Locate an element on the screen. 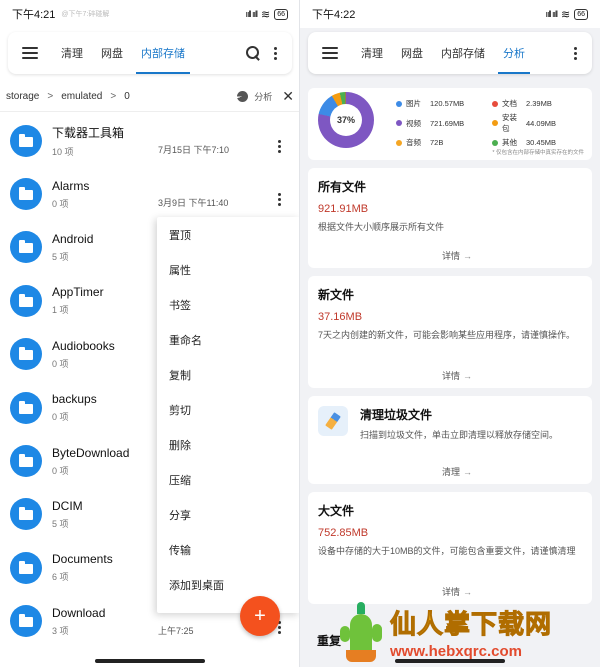 Image resolution: width=600 pixels, height=667 pixels. menu-item-add-to-desktop: 添加到桌面 is located at coordinates (228, 584).